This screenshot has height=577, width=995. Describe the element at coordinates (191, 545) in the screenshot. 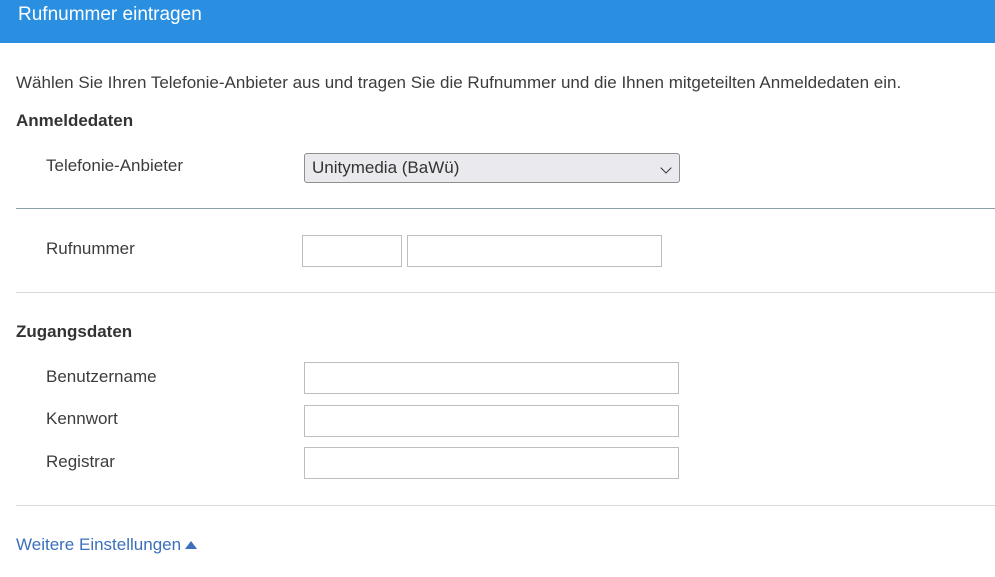

I see `triangle-up-icon` at that location.